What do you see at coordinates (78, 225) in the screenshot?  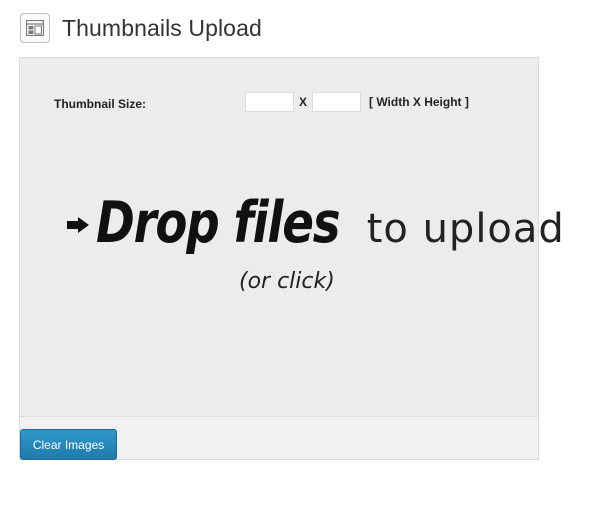 I see `right-arrow-icon` at bounding box center [78, 225].